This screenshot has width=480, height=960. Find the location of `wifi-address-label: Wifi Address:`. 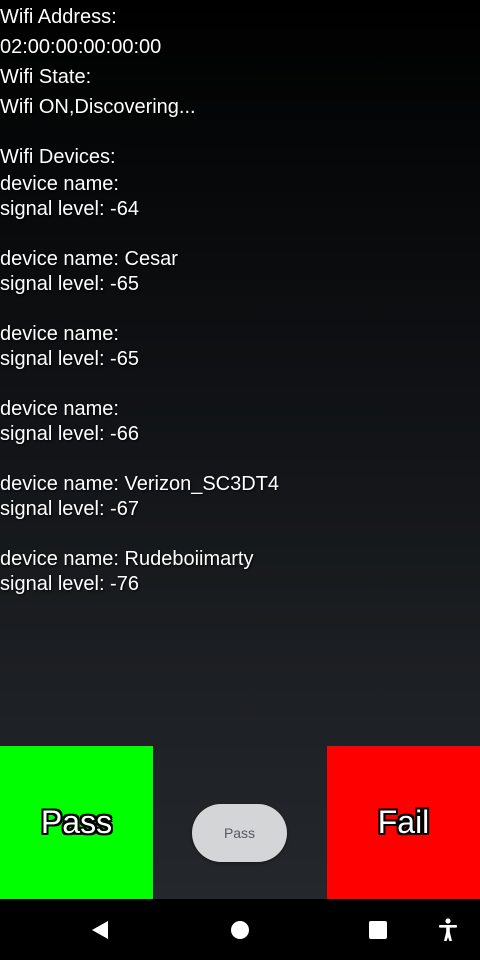

wifi-address-label: Wifi Address: is located at coordinates (58, 17).